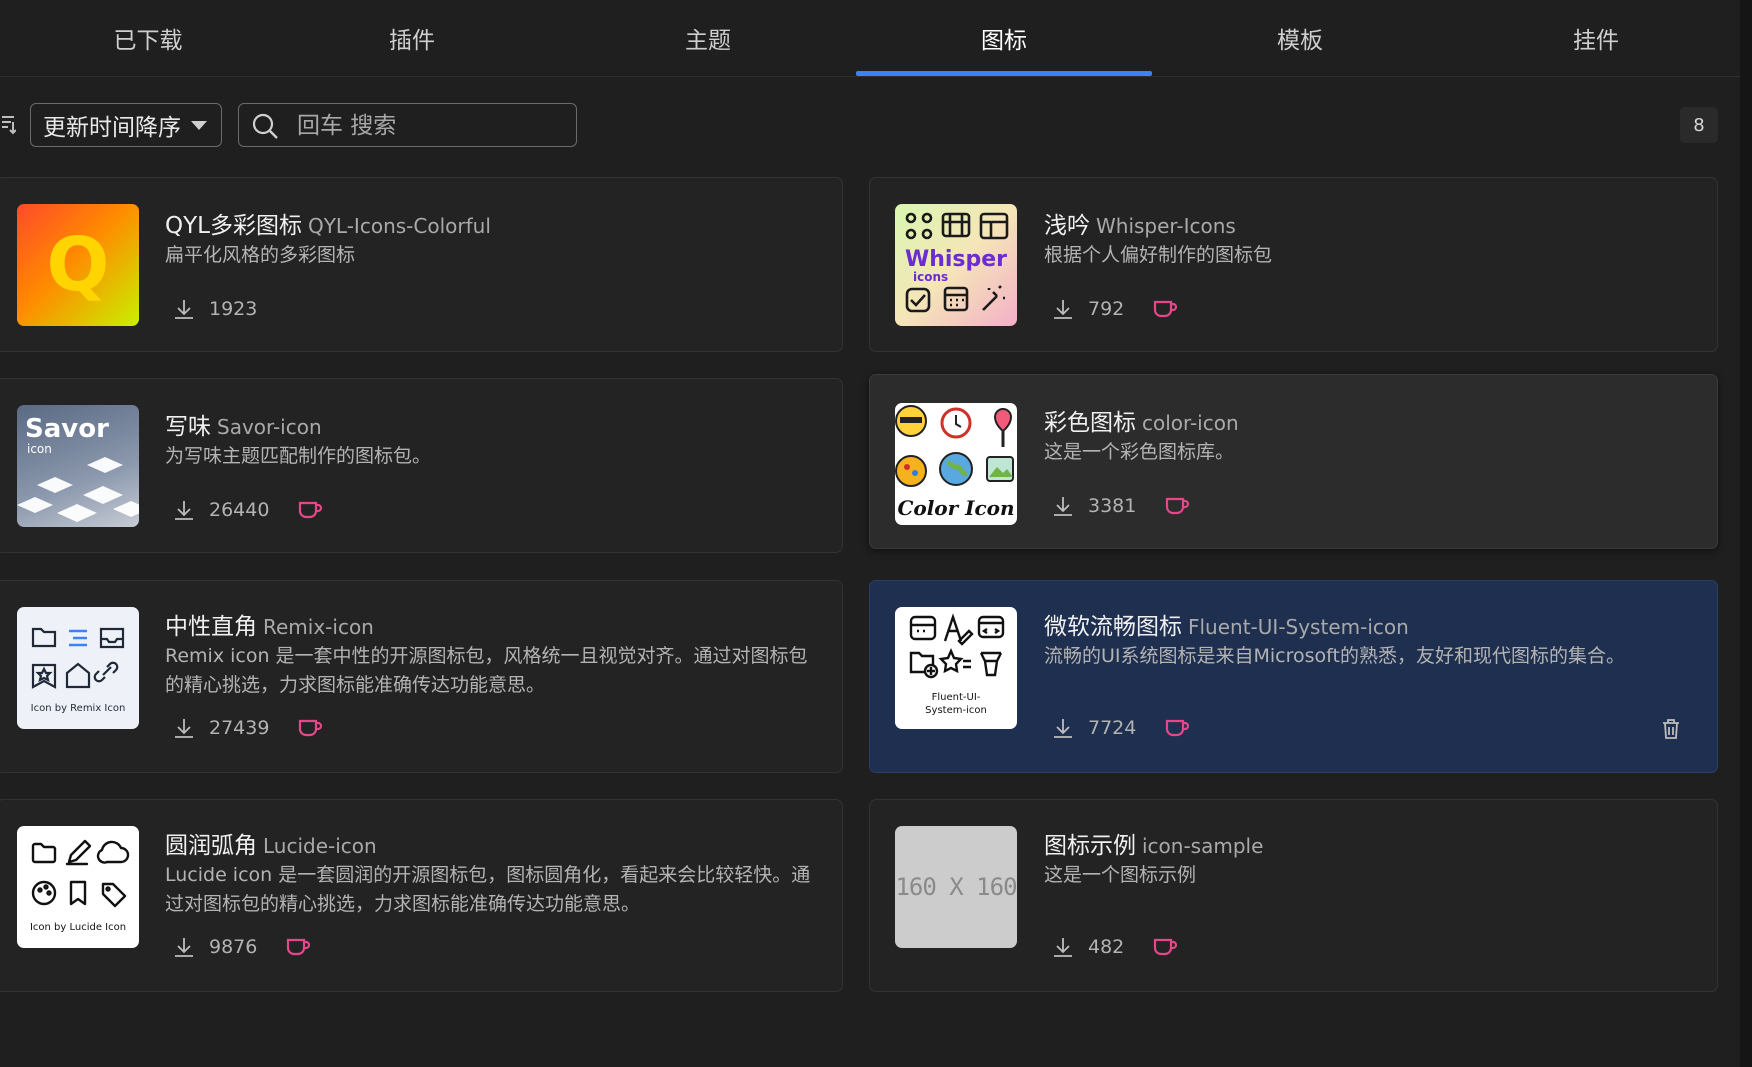 The width and height of the screenshot is (1752, 1067). What do you see at coordinates (269, 427) in the screenshot?
I see `card-package-name: Savor-icon` at bounding box center [269, 427].